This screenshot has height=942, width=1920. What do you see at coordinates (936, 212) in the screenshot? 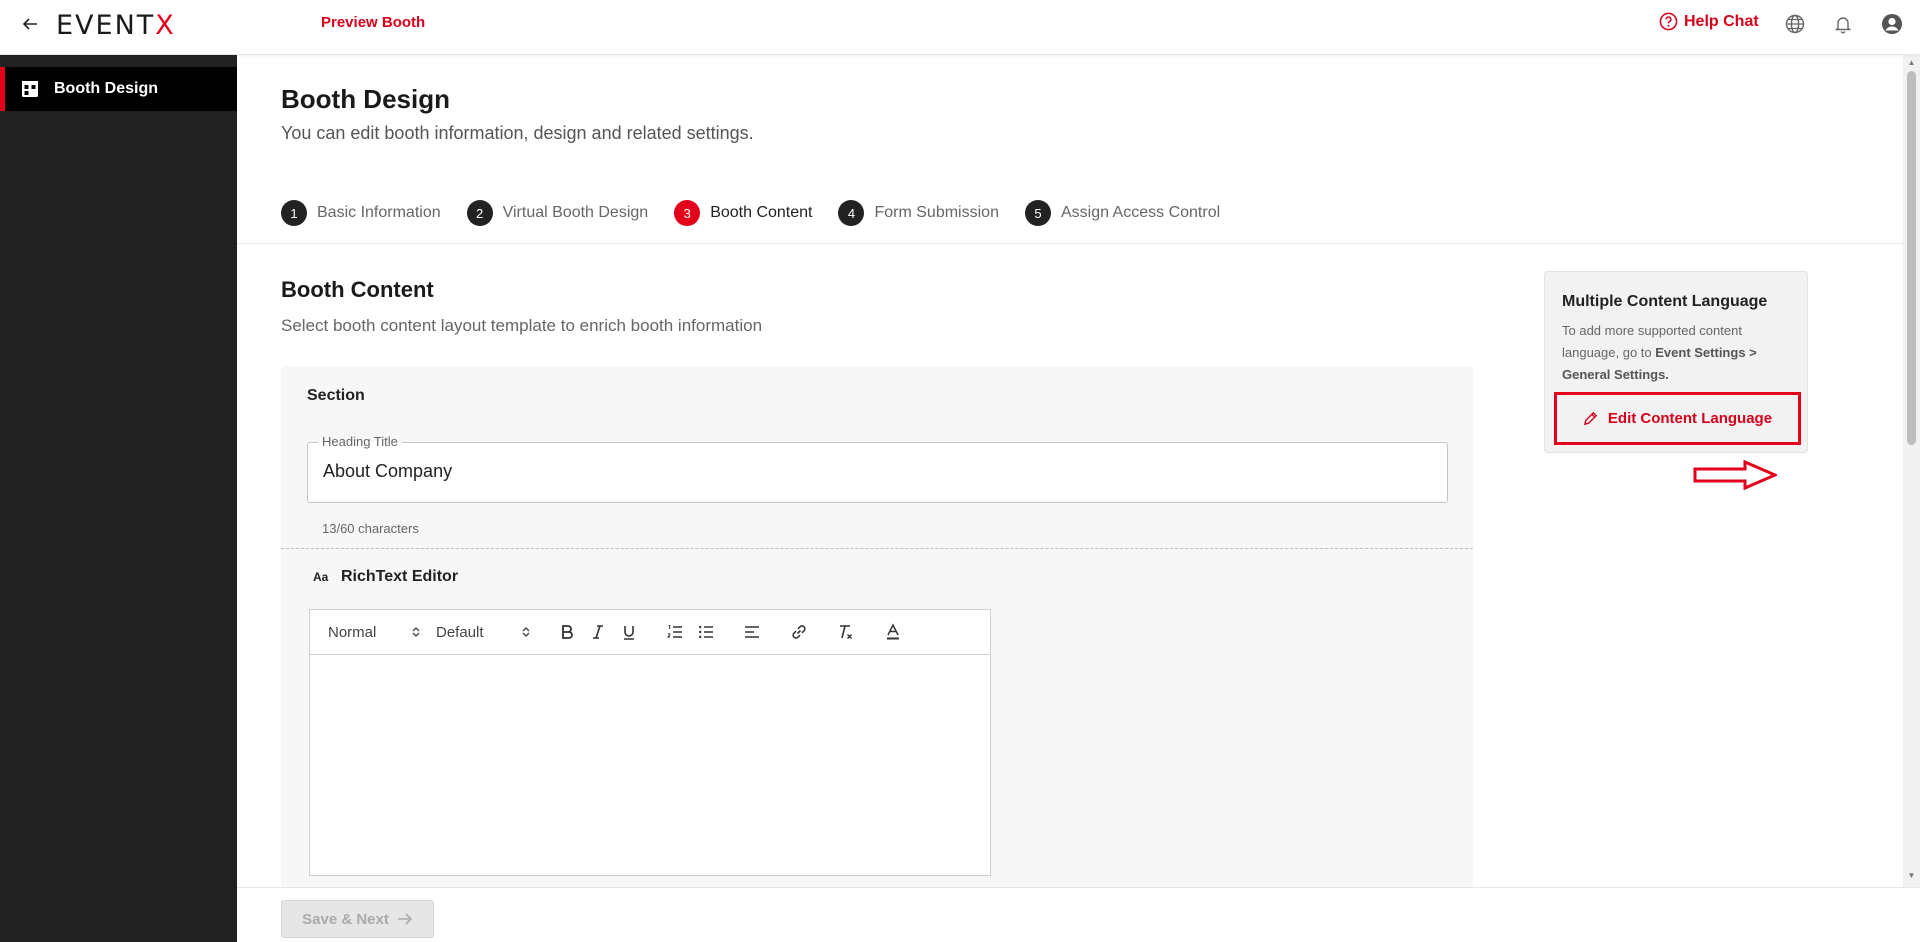
I see `step-label: Form Submission` at bounding box center [936, 212].